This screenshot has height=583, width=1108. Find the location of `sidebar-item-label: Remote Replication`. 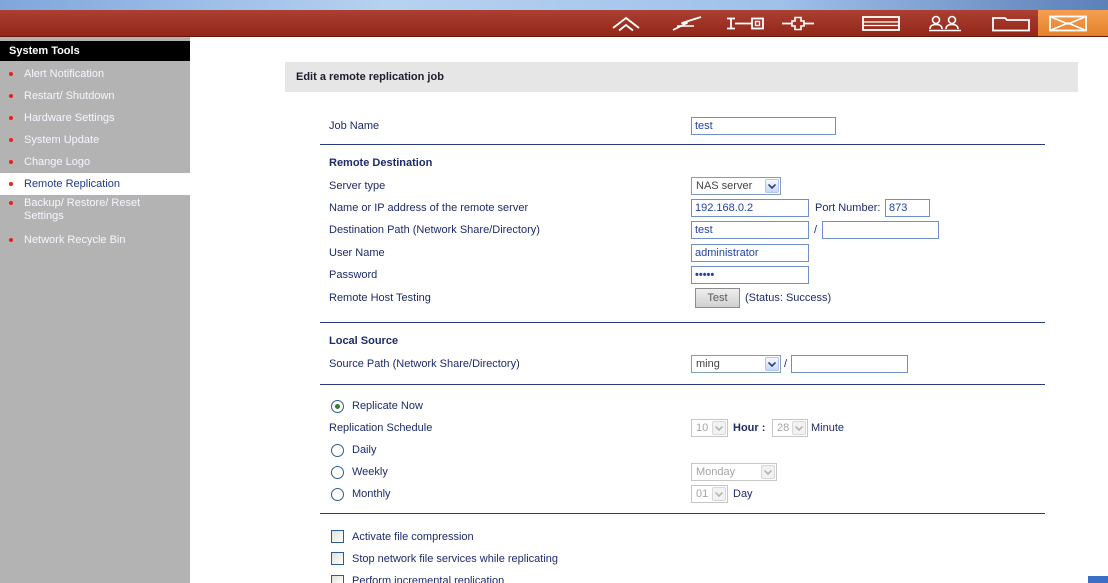

sidebar-item-label: Remote Replication is located at coordinates (72, 184).